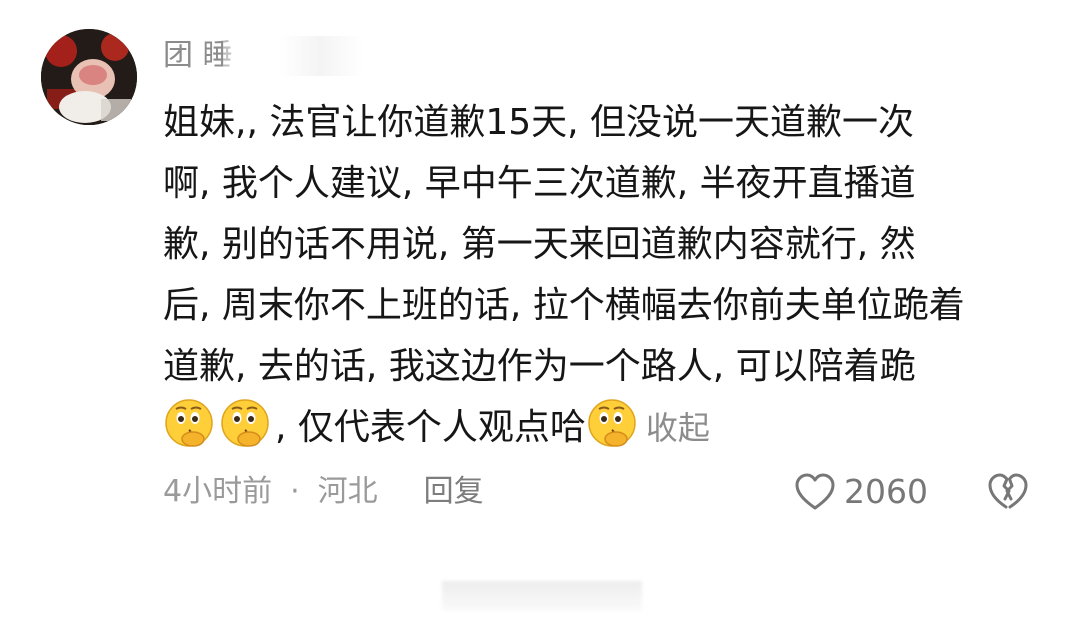 The height and width of the screenshot is (622, 1079). Describe the element at coordinates (539, 122) in the screenshot. I see `comment-line: 姐妹,, 法官让你道歉15天, 但没说一天道歉一次` at that location.